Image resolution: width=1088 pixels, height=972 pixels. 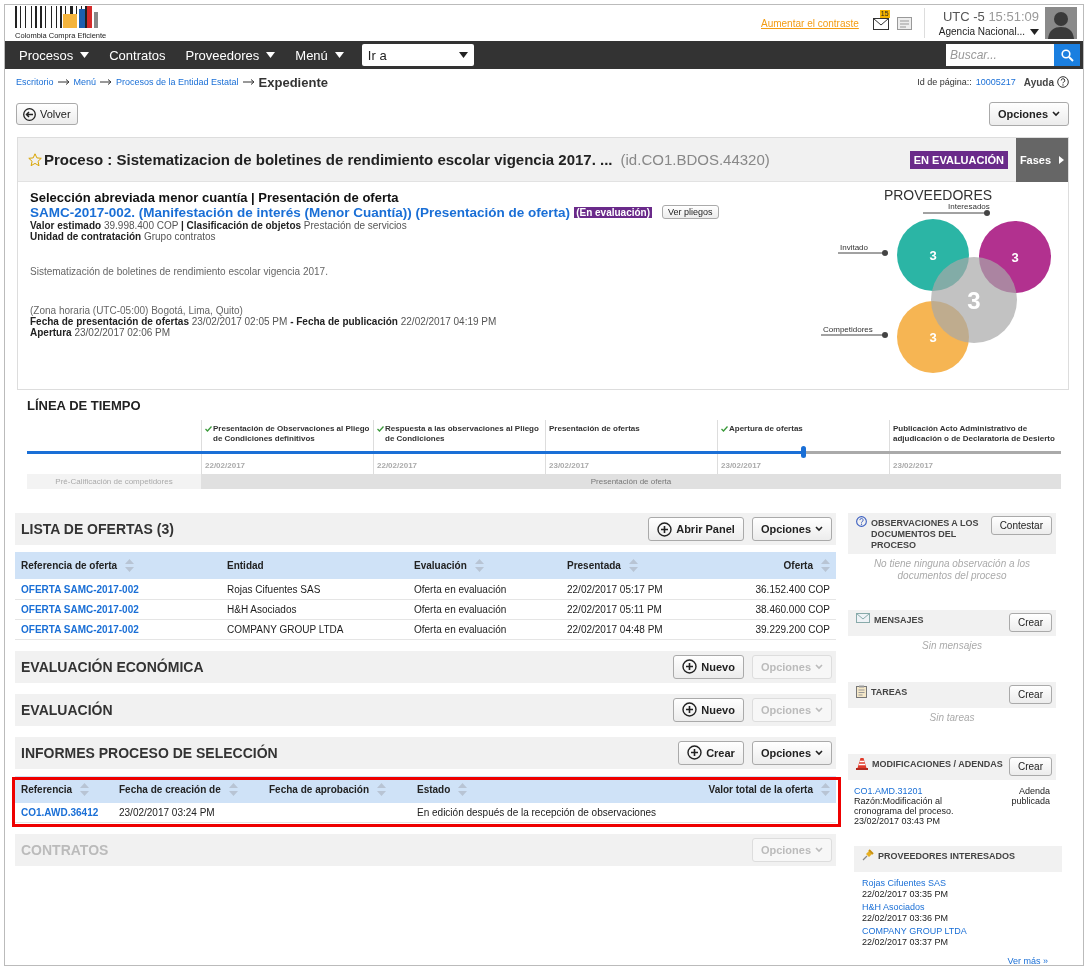 I want to click on action-button: Abrir Panel, so click(x=696, y=529).